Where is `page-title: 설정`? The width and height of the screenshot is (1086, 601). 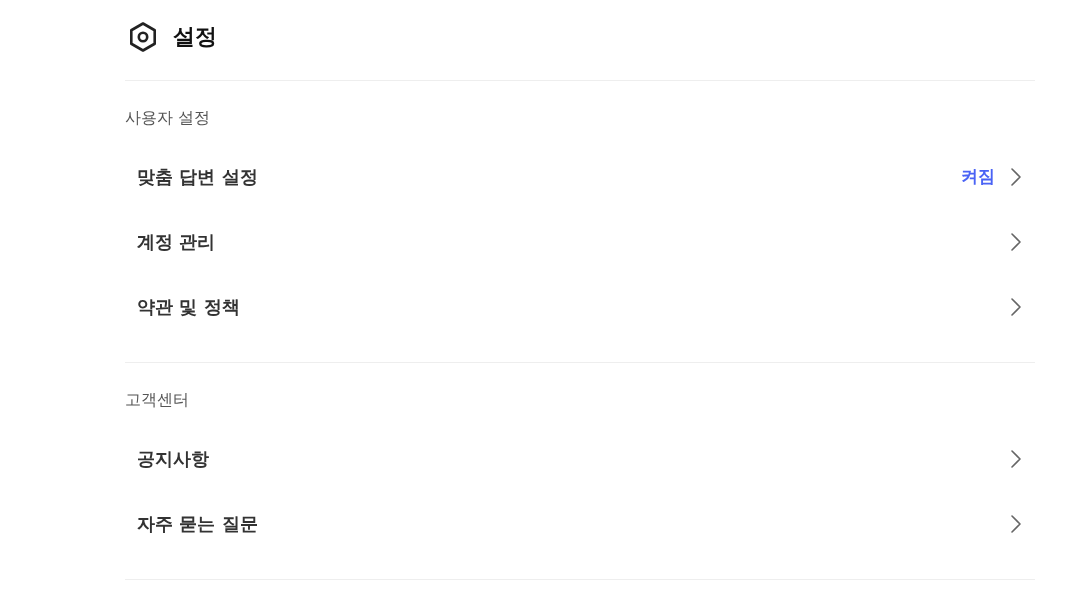
page-title: 설정 is located at coordinates (195, 37).